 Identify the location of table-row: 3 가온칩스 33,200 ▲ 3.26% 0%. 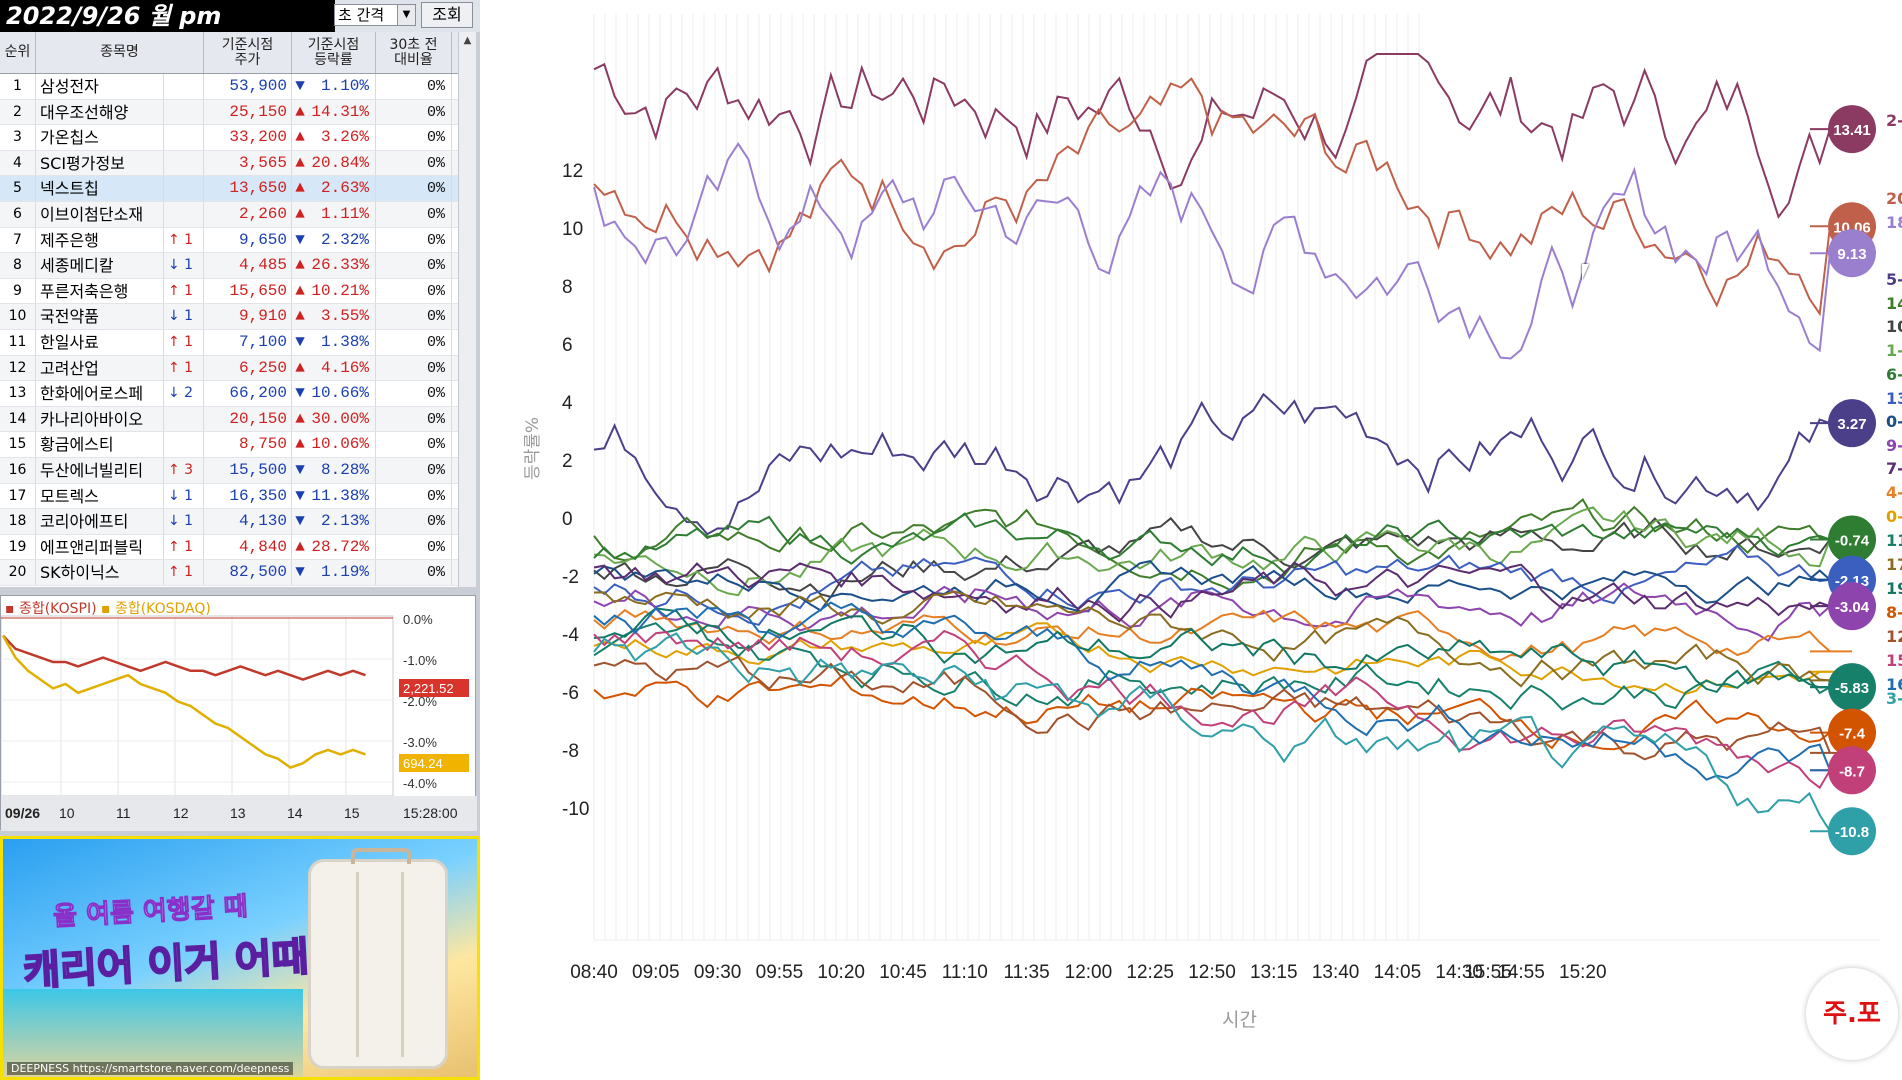
(238, 138).